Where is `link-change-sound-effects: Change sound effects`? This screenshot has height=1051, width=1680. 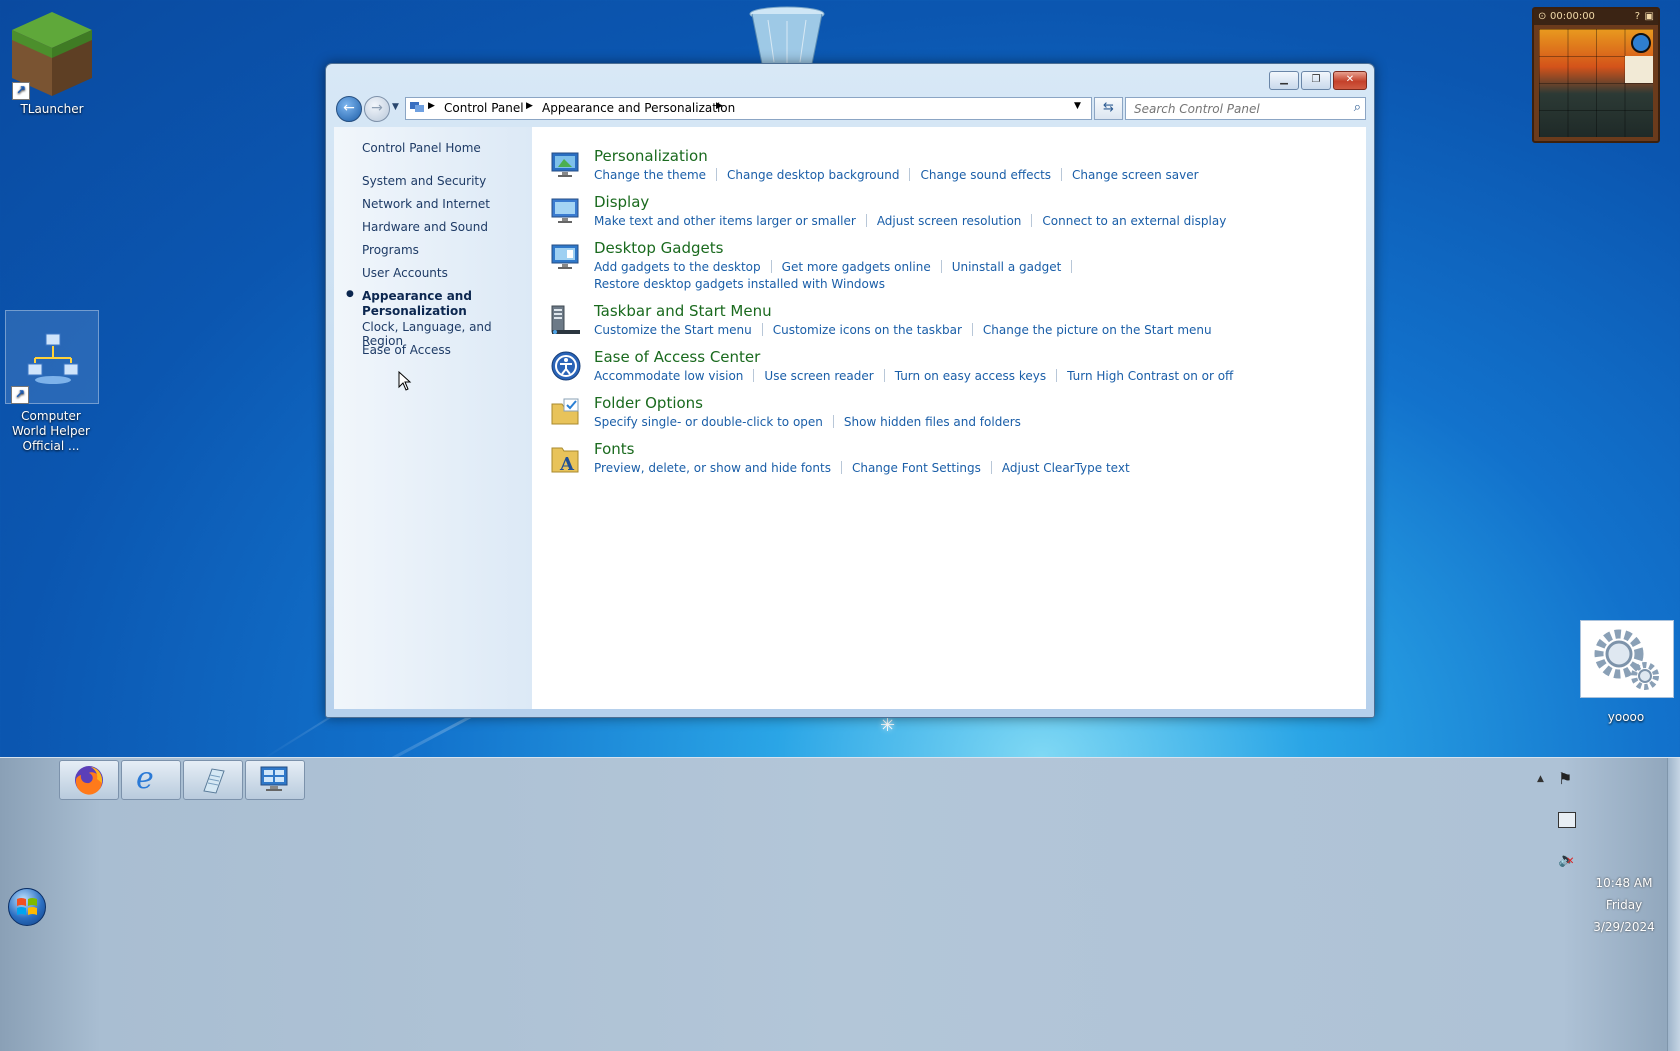
link-change-sound-effects: Change sound effects is located at coordinates (985, 175).